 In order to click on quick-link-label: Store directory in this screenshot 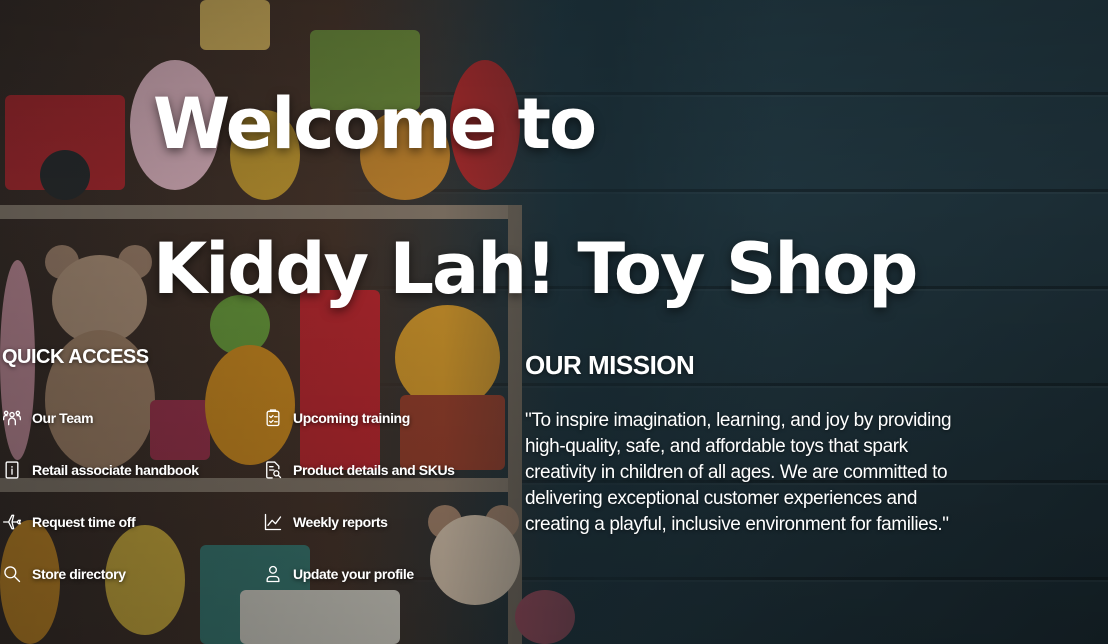, I will do `click(79, 574)`.